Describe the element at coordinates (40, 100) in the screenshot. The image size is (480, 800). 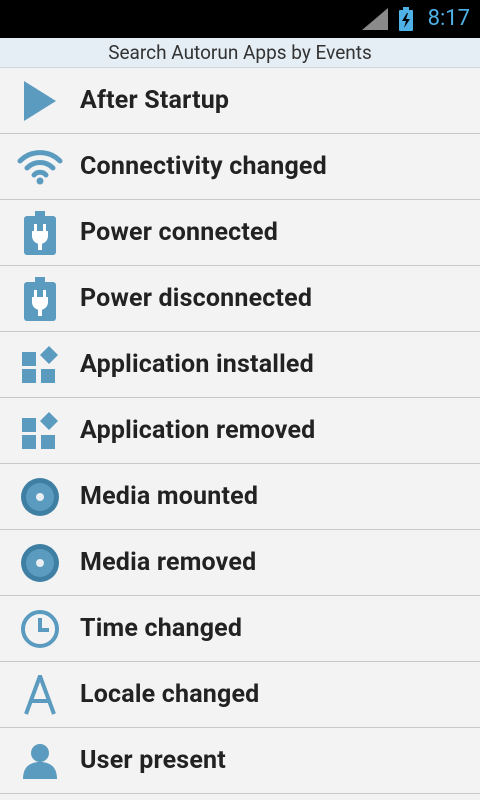
I see `play-icon` at that location.